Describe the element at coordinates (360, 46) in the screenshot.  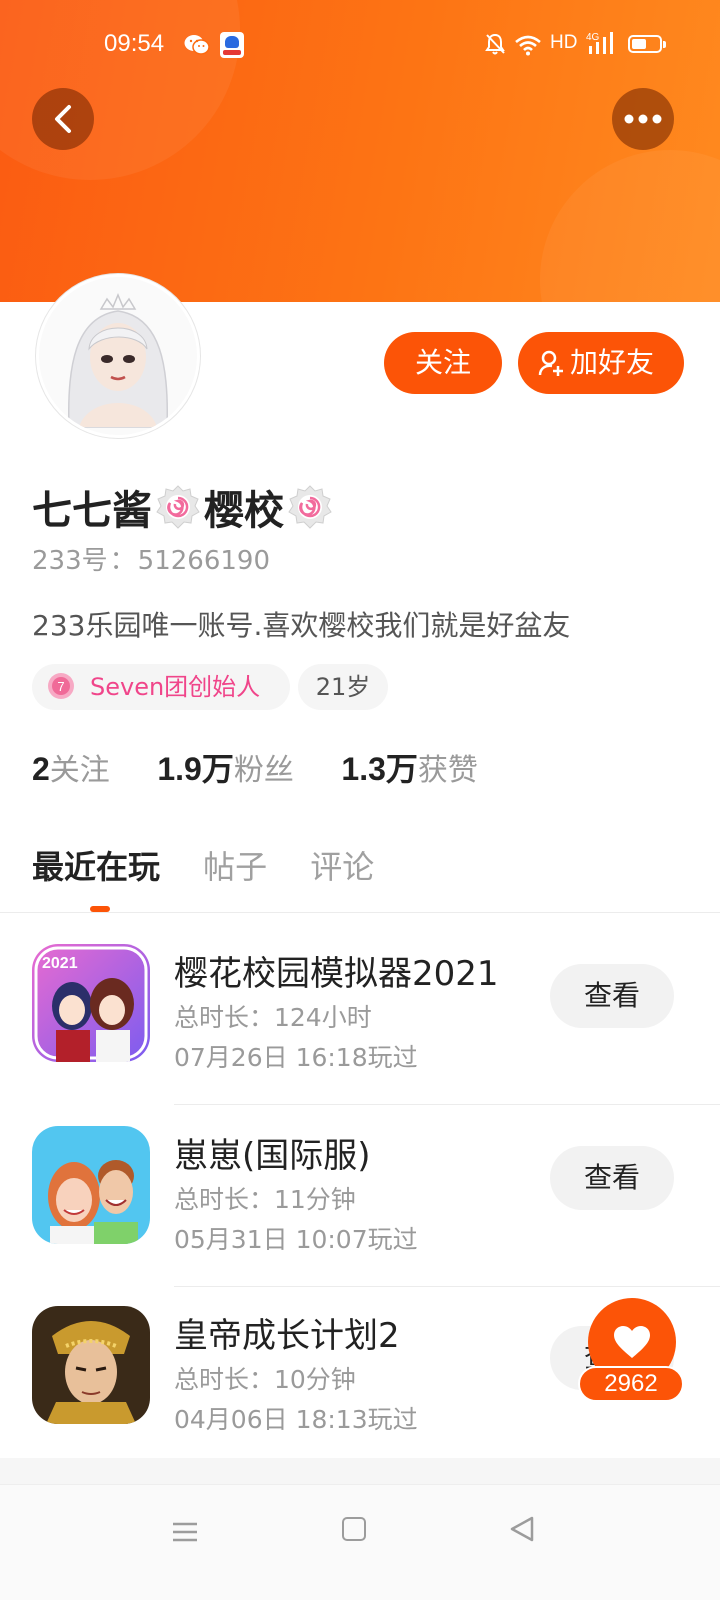
I see `status-bar: 09:54 HD 4G` at that location.